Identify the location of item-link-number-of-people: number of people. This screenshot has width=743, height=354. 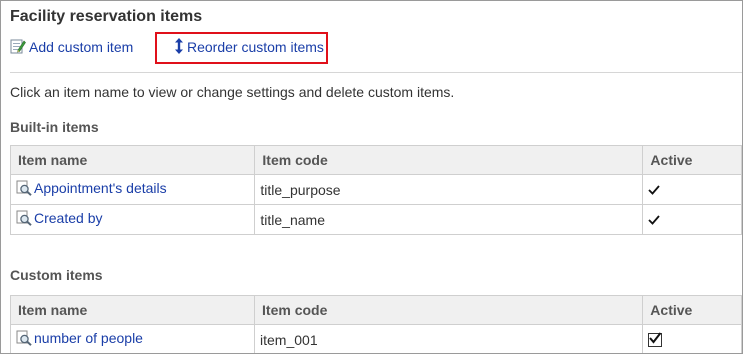
(79, 338).